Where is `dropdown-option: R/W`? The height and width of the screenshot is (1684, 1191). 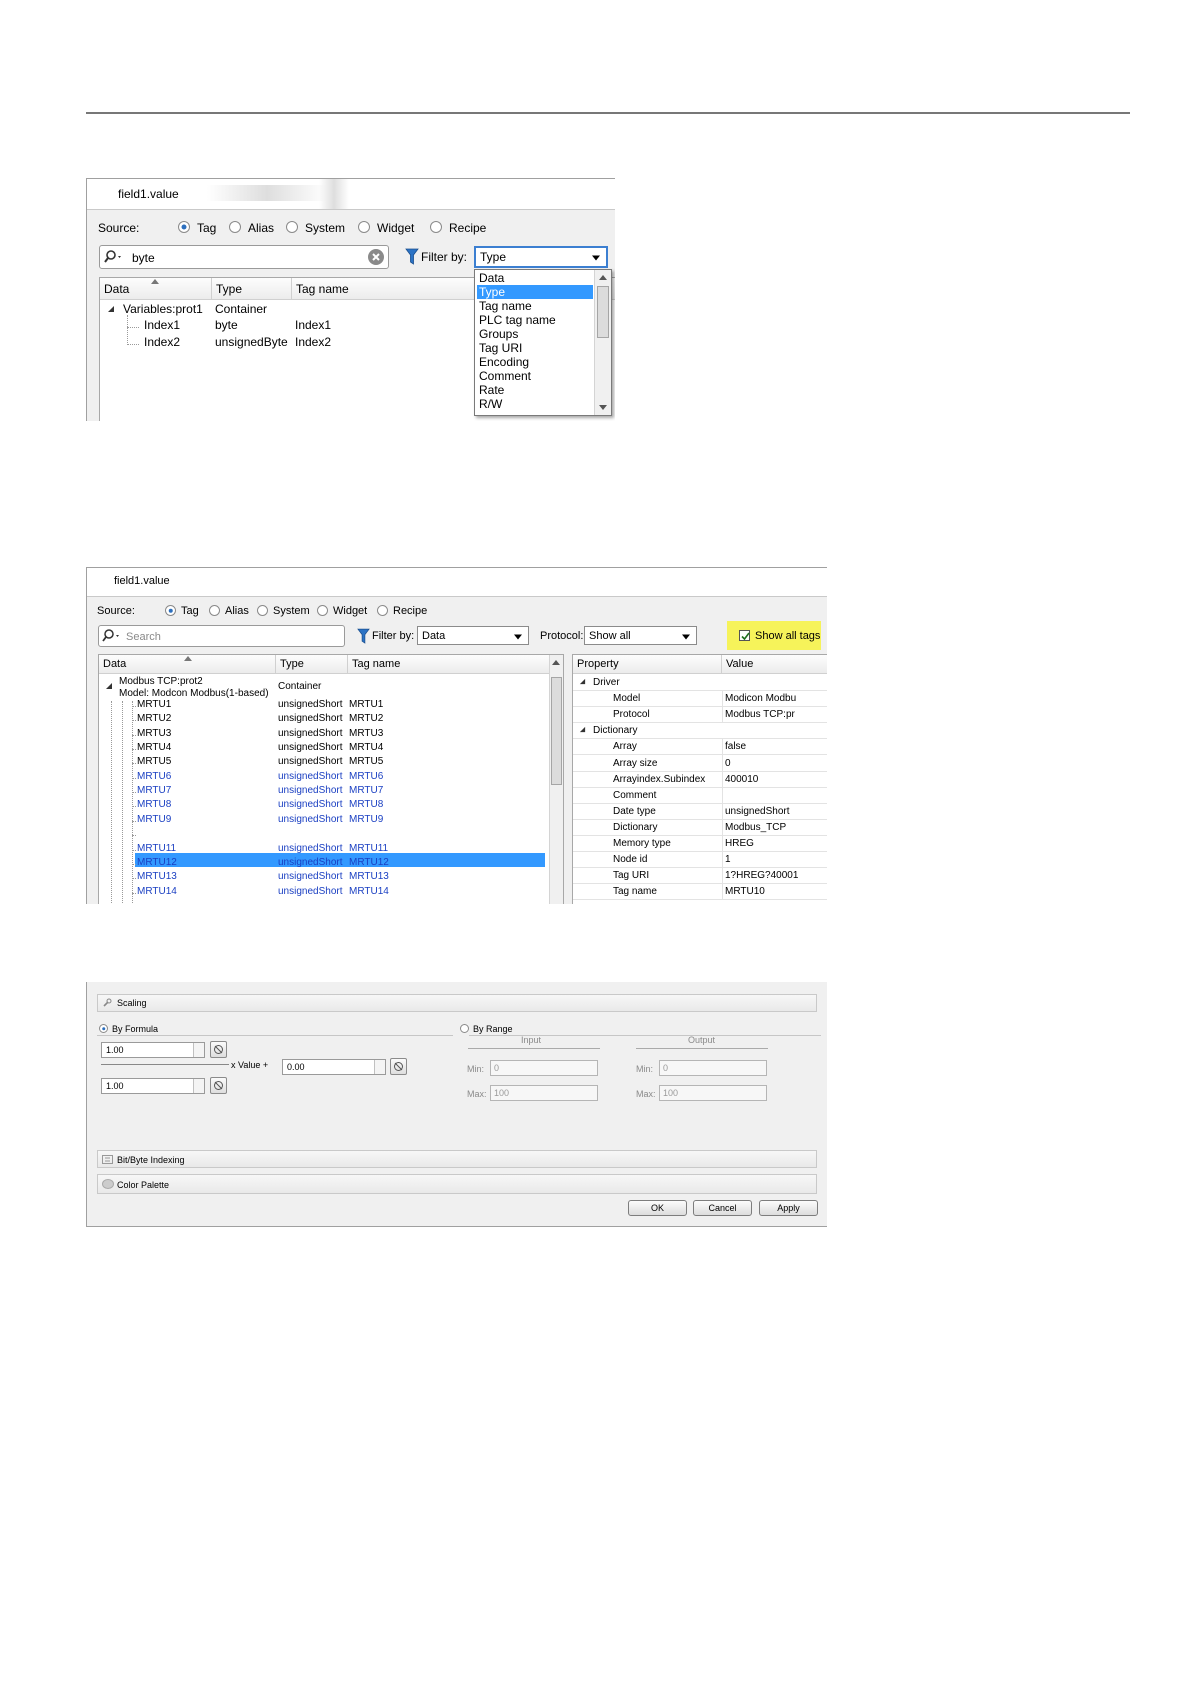
dropdown-option: R/W is located at coordinates (535, 404).